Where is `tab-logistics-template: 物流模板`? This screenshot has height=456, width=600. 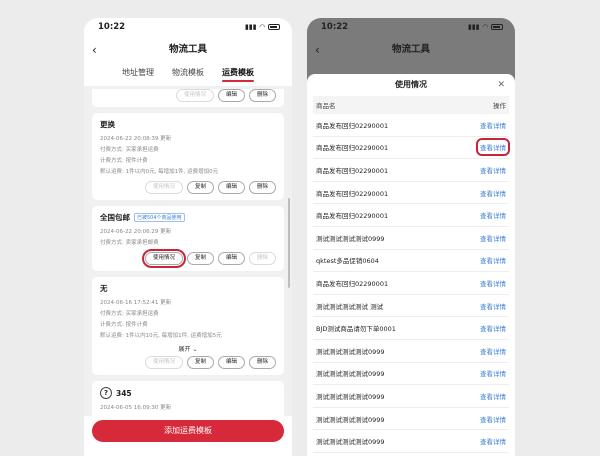
tab-logistics-template: 物流模板 is located at coordinates (188, 73).